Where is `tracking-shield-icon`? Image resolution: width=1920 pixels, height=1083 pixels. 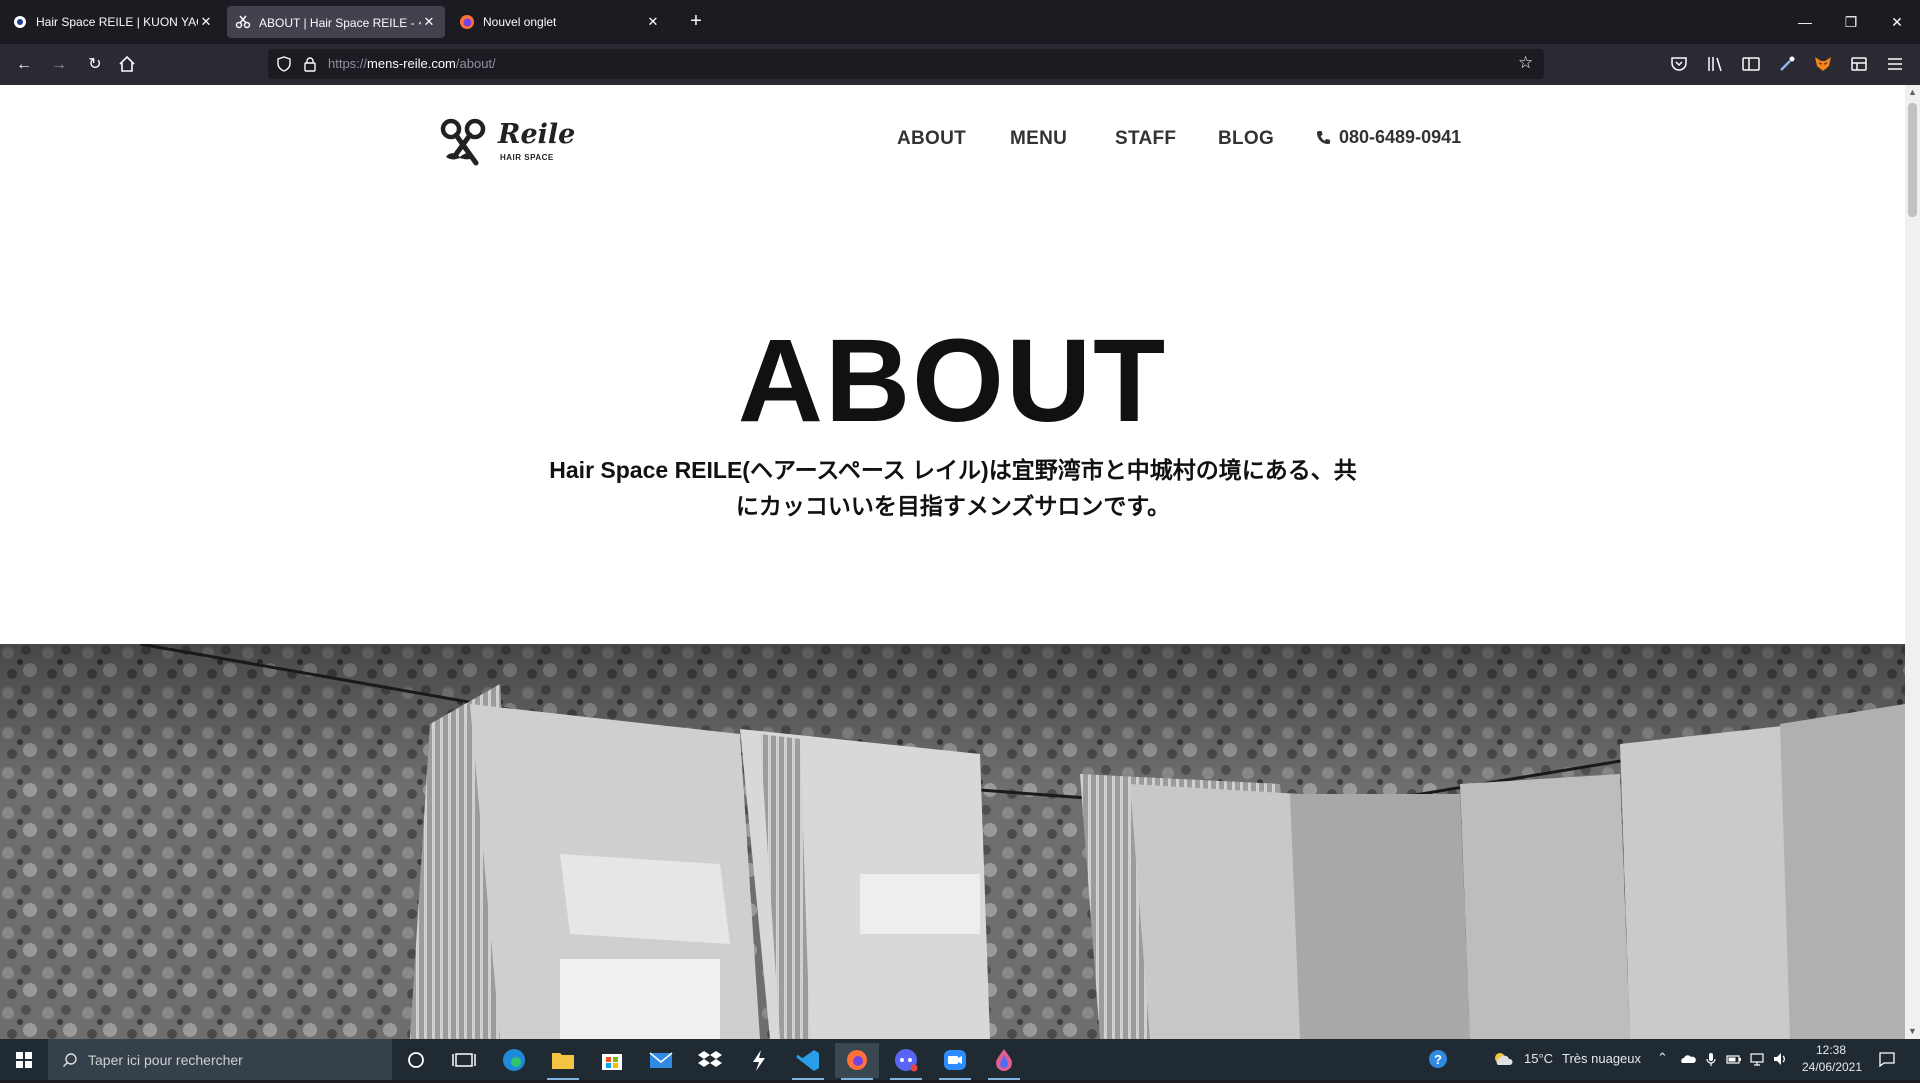
tracking-shield-icon is located at coordinates (284, 64).